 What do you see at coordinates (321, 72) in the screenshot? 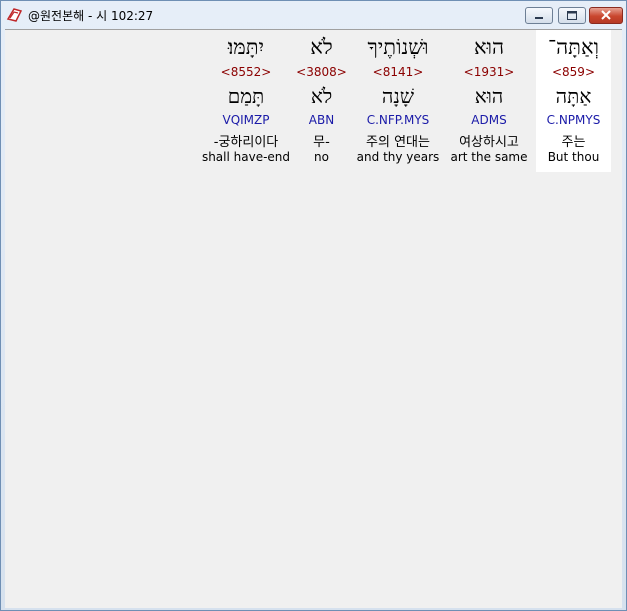
I see `strongs-number: <3808>` at bounding box center [321, 72].